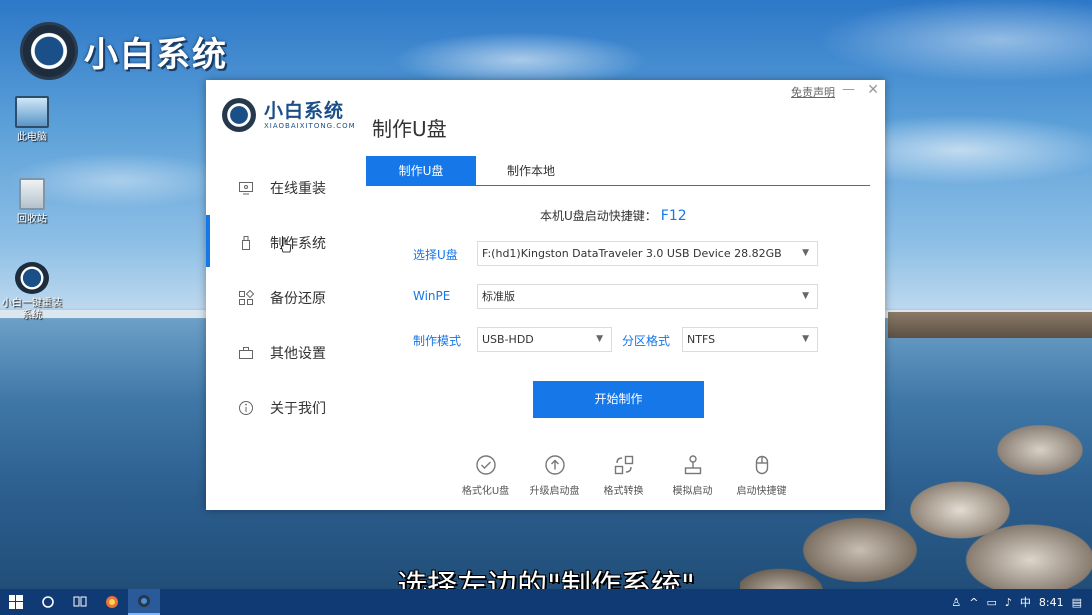 Image resolution: width=1092 pixels, height=615 pixels. I want to click on taskbar-xiaobai-app, so click(144, 602).